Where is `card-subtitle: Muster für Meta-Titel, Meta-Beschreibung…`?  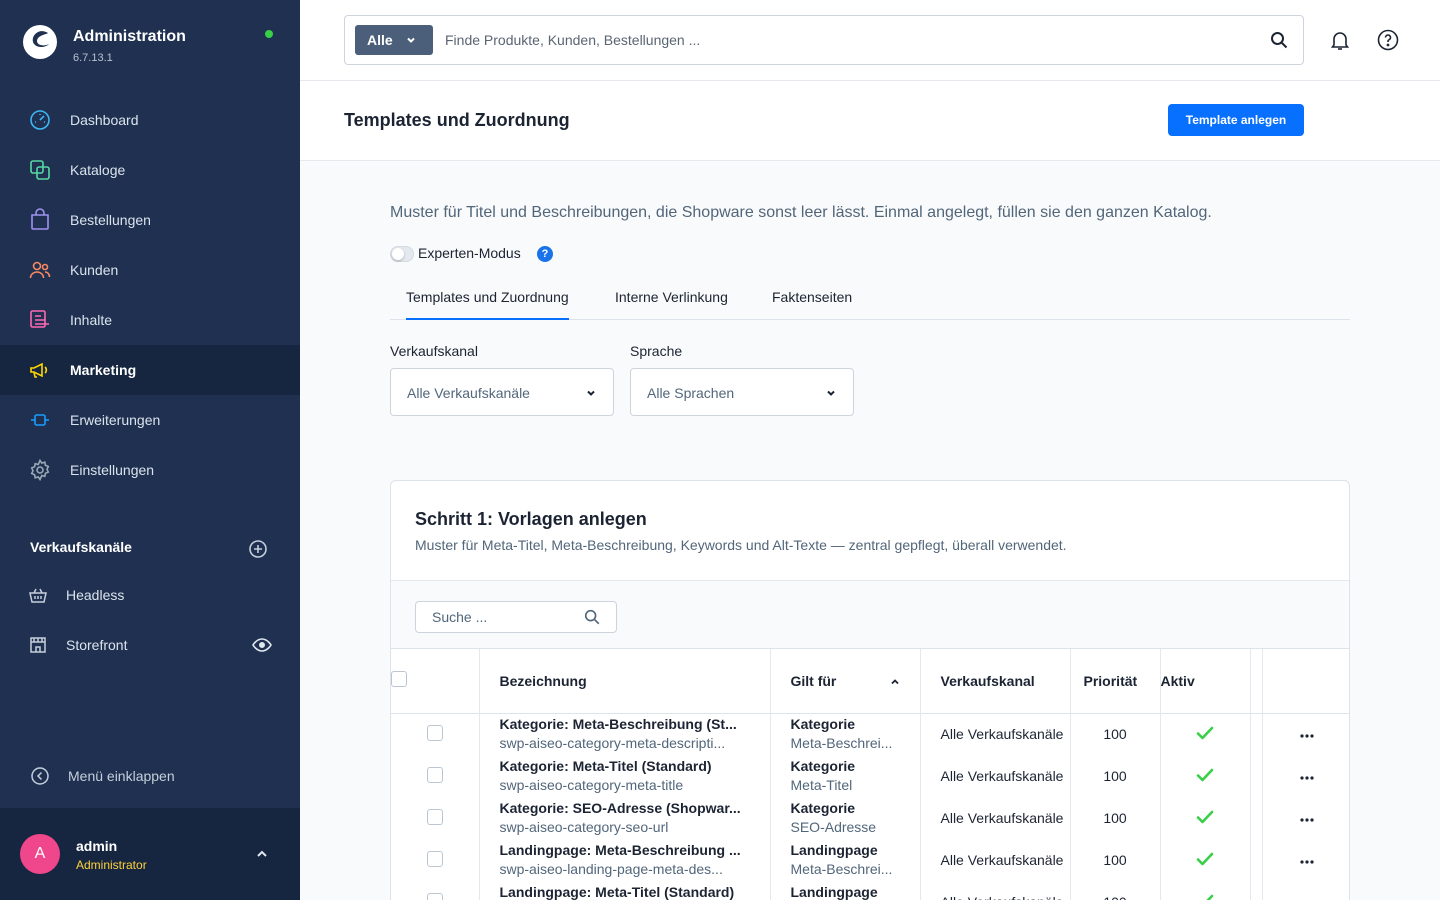 card-subtitle: Muster für Meta-Titel, Meta-Beschreibung… is located at coordinates (741, 545).